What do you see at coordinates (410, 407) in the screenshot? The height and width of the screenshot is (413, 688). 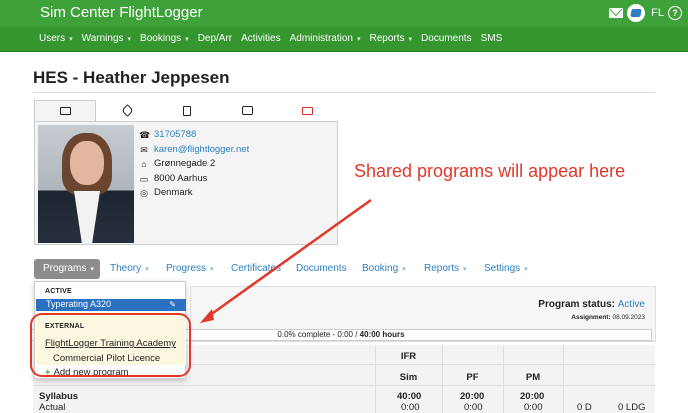 I see `actual-sim: 0:00` at bounding box center [410, 407].